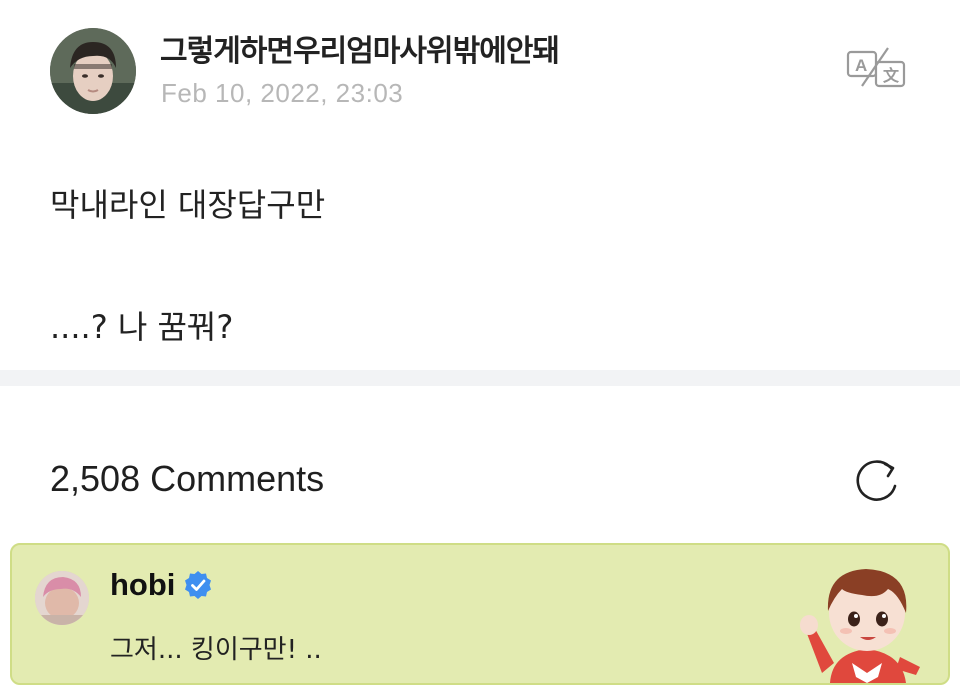 The image size is (960, 690). I want to click on comment-text: 그저... 킹이구만! .., so click(216, 650).